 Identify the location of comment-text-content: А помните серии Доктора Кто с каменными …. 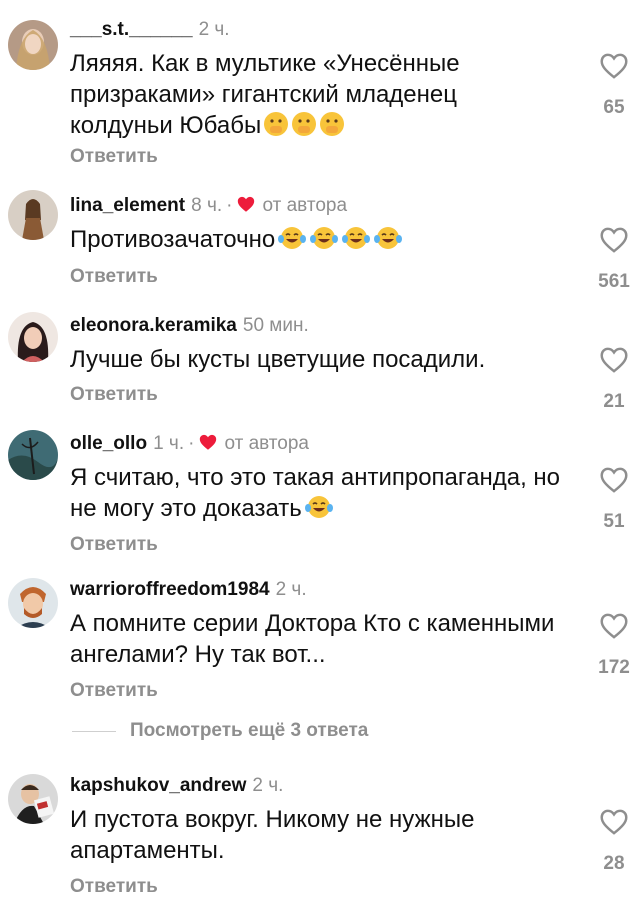
(312, 639).